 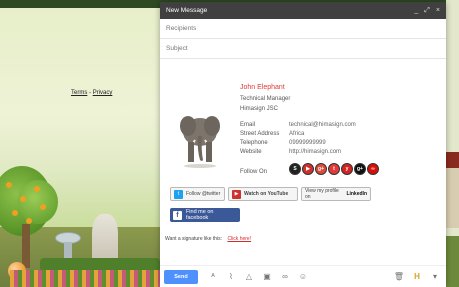 I want to click on compose-window-controls: _ ⤢ ×, so click(x=427, y=10).